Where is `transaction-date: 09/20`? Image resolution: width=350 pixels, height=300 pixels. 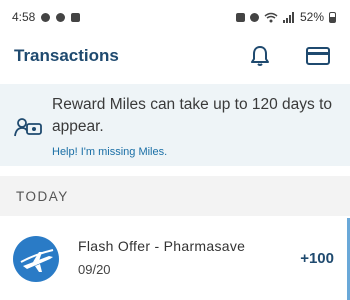 transaction-date: 09/20 is located at coordinates (94, 269).